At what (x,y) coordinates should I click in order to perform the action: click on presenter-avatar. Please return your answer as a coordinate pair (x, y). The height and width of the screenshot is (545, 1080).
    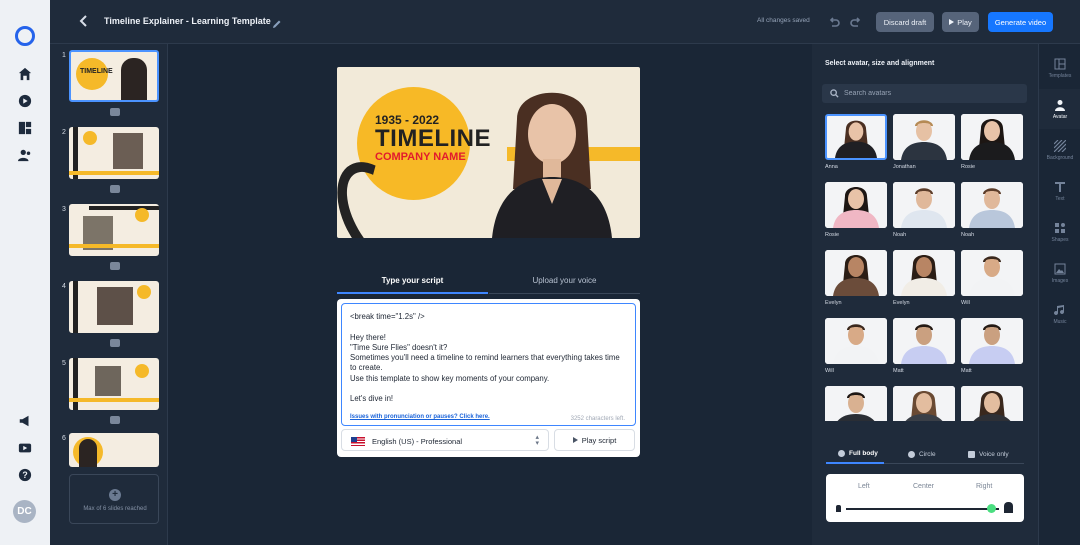
    Looking at the image, I should click on (552, 158).